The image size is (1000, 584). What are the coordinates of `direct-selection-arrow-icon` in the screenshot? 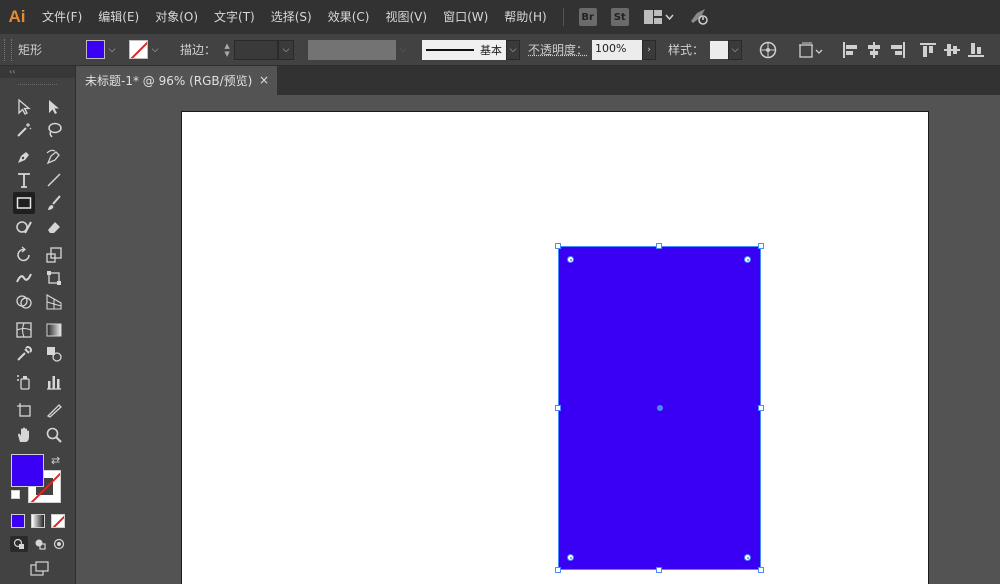 It's located at (54, 107).